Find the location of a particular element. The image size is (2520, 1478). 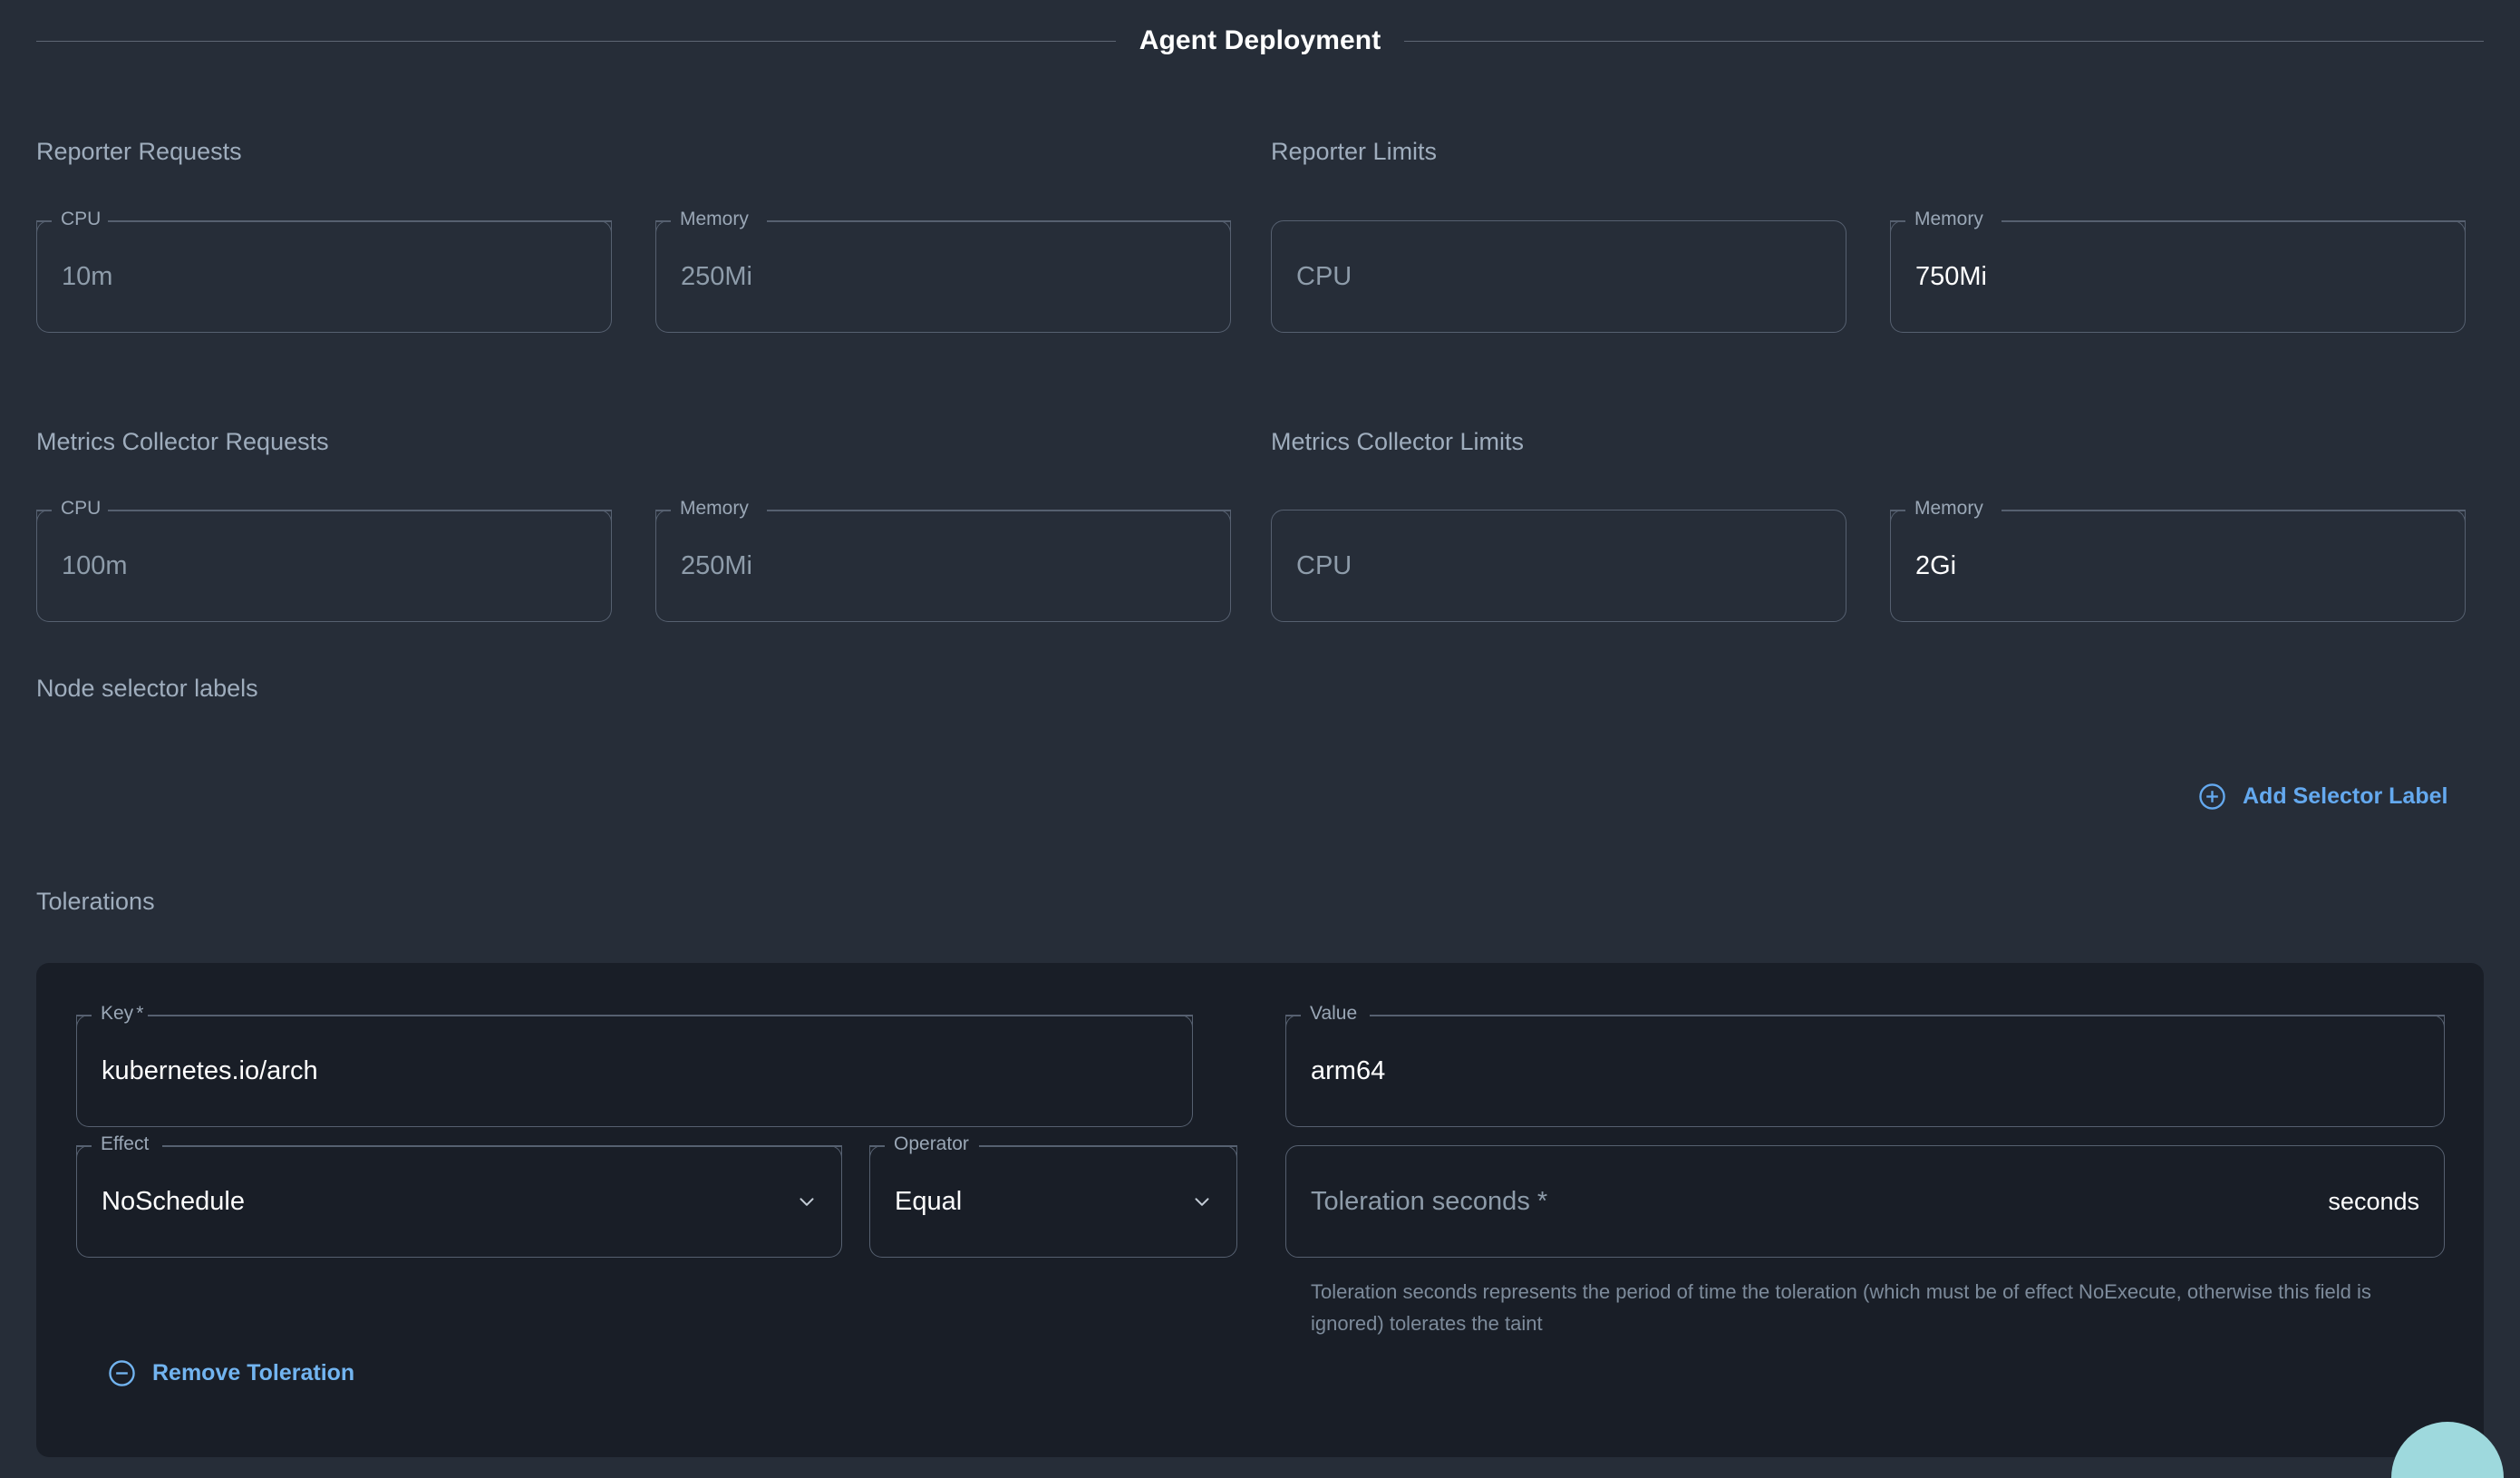

metrics-collector-limits-cpu-field: CPU is located at coordinates (1559, 566).